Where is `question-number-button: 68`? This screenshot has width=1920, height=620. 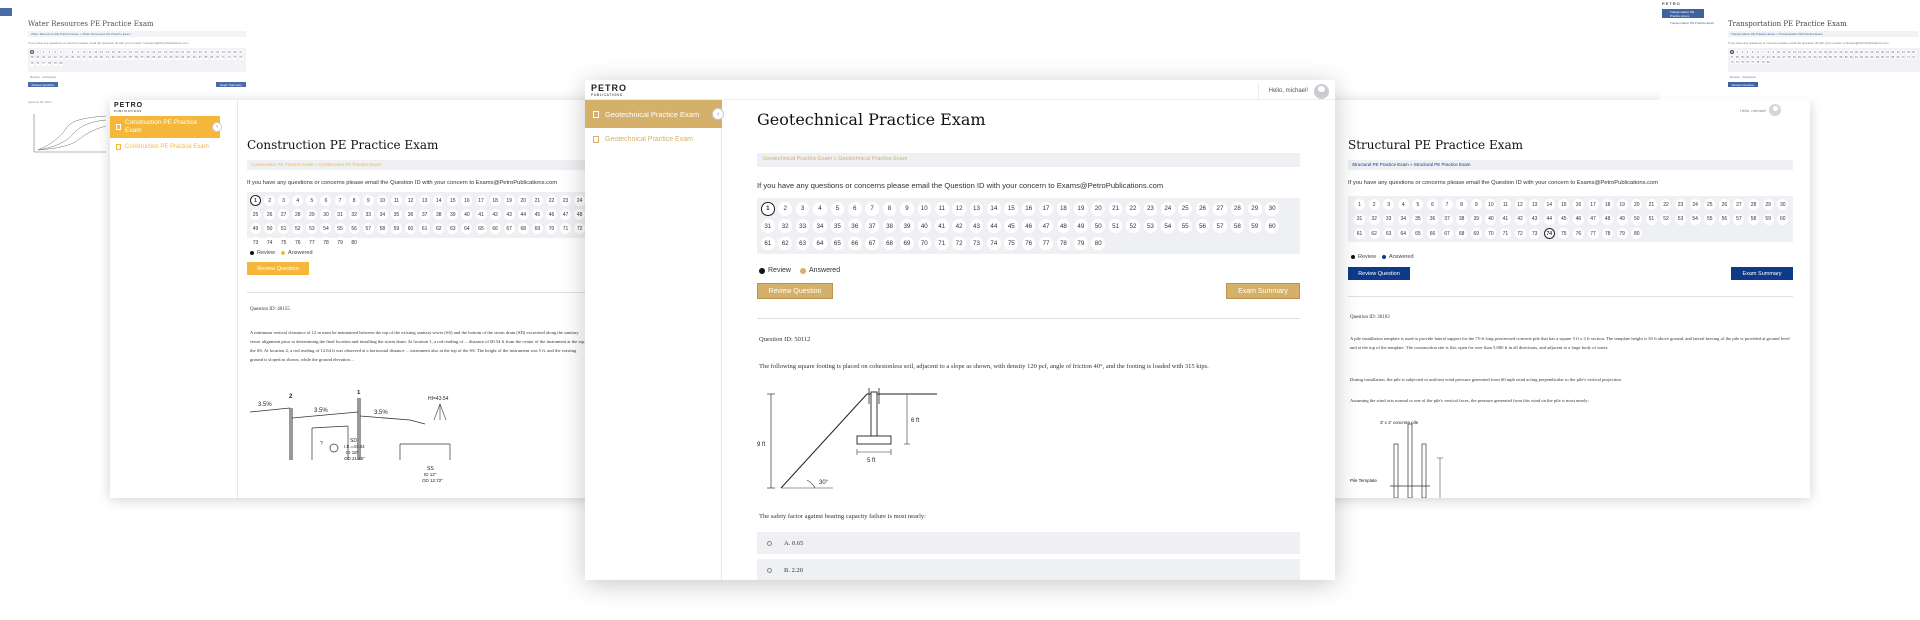
question-number-button: 68 is located at coordinates (889, 243).